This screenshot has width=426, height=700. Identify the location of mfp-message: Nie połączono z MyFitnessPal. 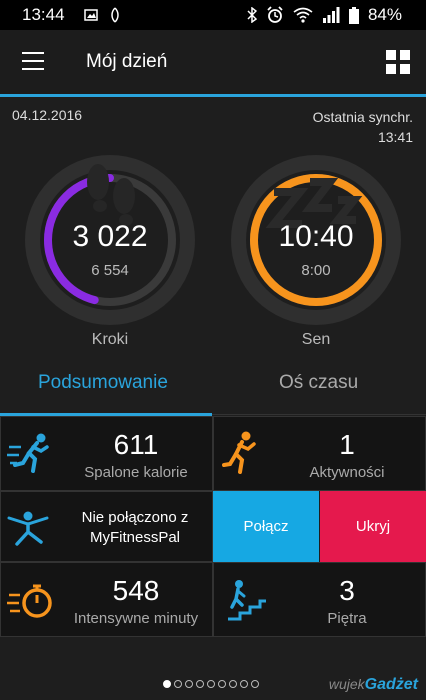
(135, 528).